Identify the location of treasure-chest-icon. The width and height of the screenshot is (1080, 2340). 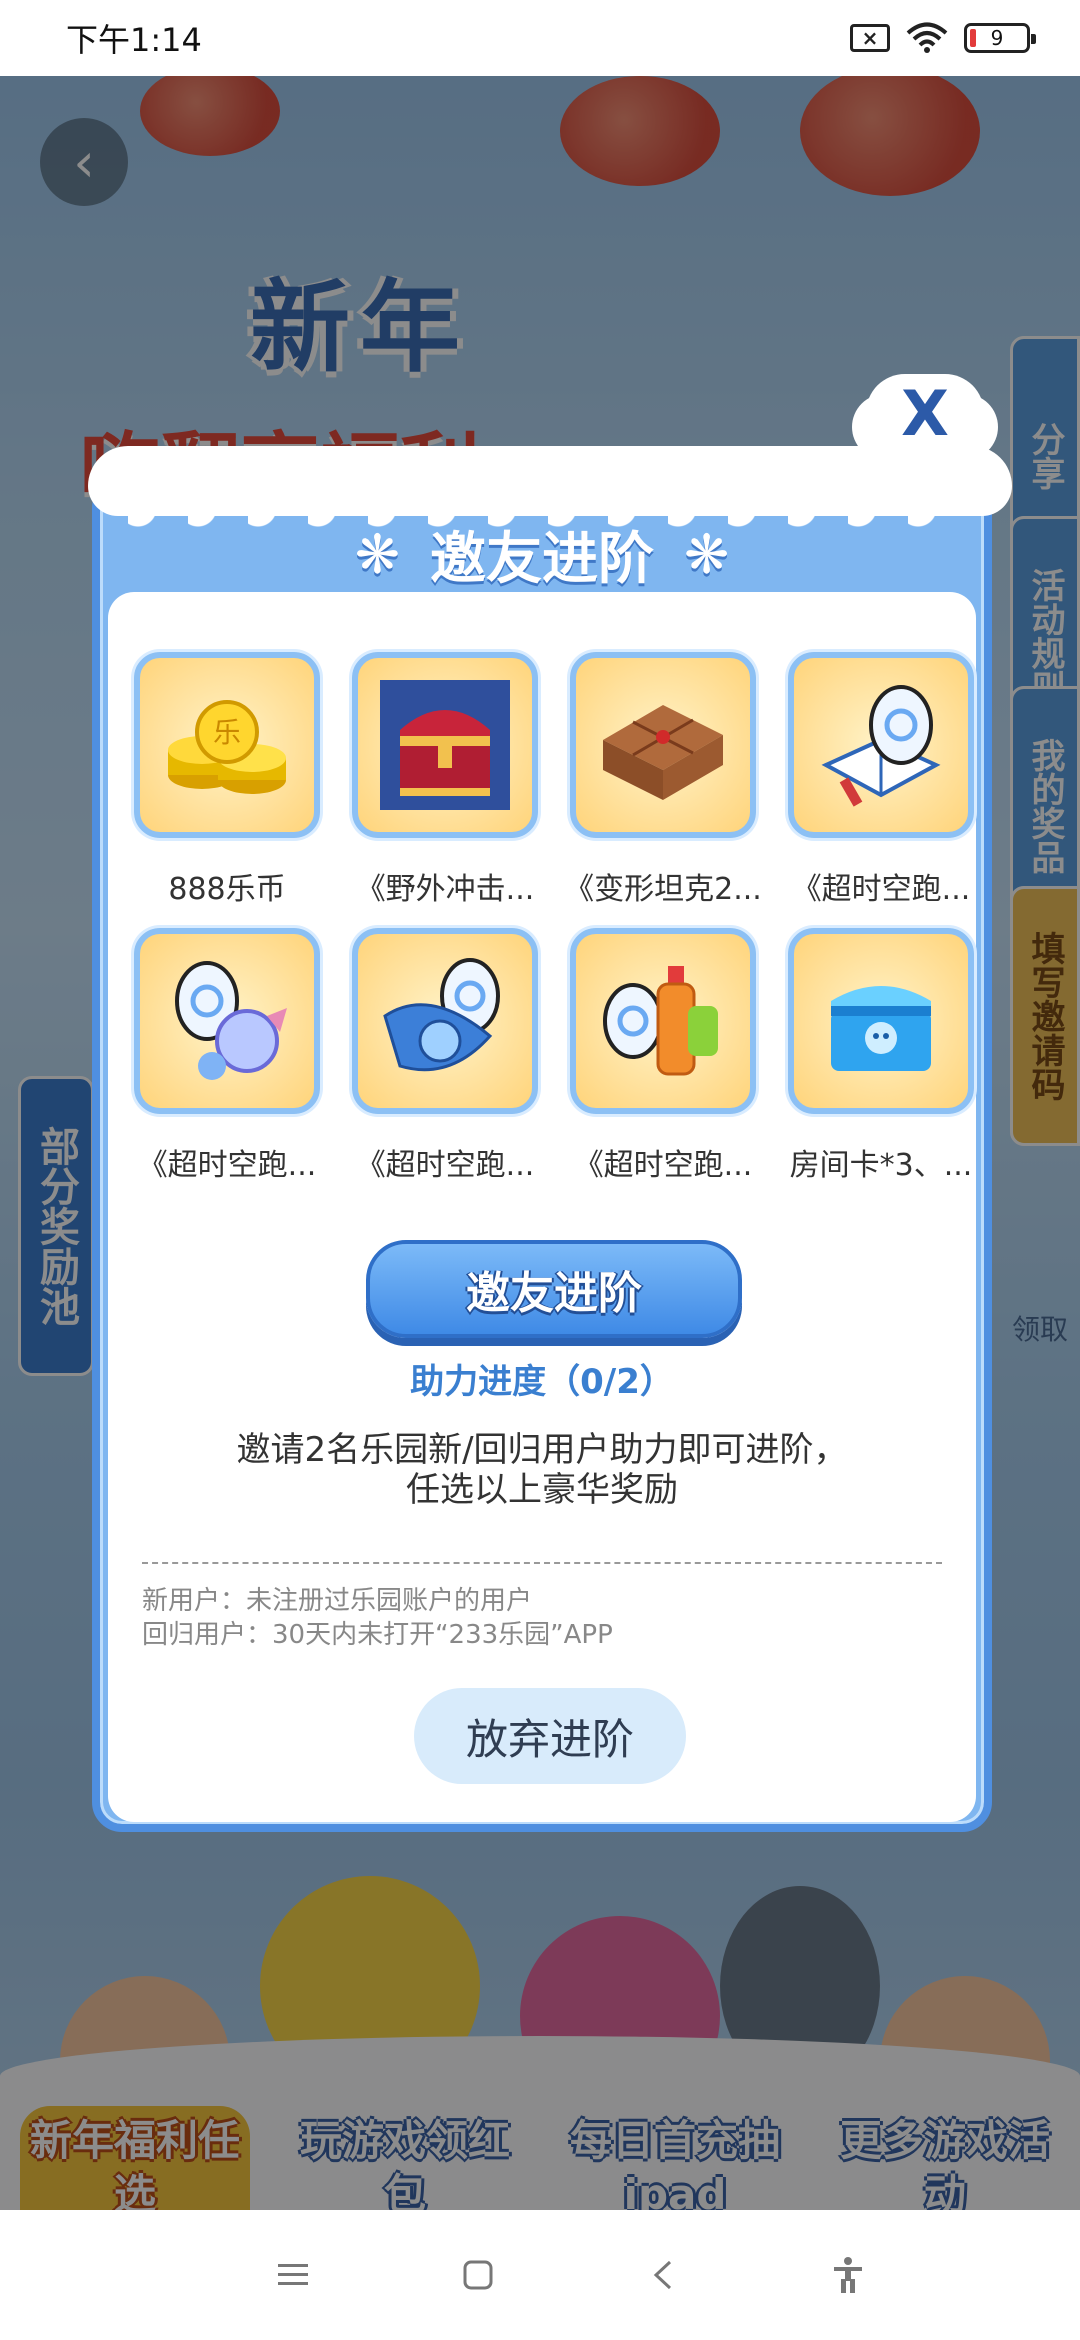
(445, 745).